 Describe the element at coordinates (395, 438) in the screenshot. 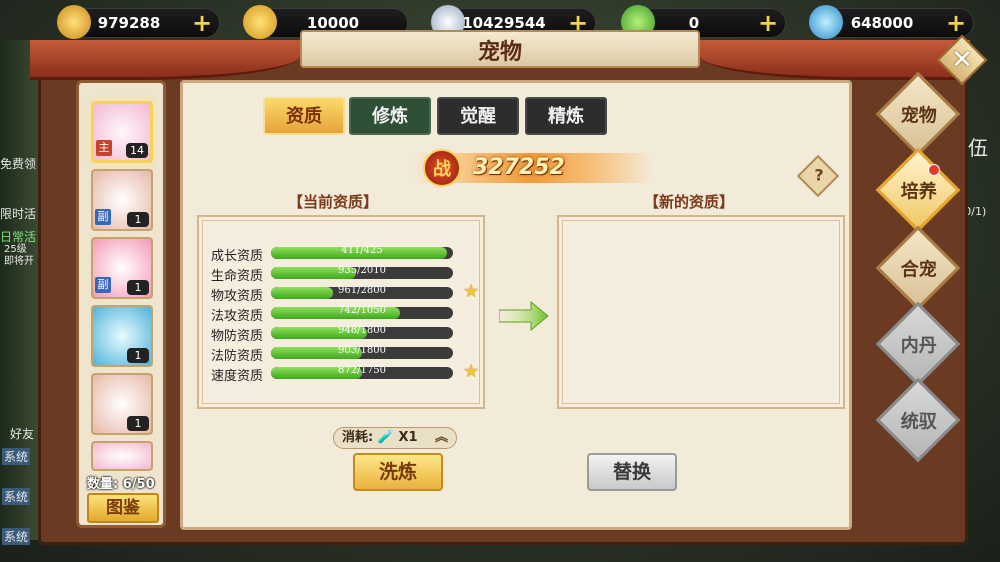

I see `cost-display: 消耗: 🧪 X1 ︽` at that location.